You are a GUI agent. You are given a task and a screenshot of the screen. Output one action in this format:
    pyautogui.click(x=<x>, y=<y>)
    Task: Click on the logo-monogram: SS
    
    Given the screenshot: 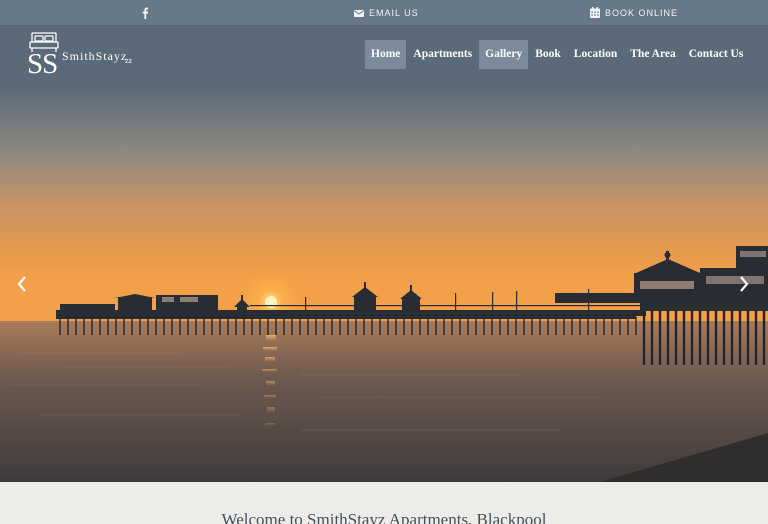 What is the action you would take?
    pyautogui.click(x=42, y=64)
    